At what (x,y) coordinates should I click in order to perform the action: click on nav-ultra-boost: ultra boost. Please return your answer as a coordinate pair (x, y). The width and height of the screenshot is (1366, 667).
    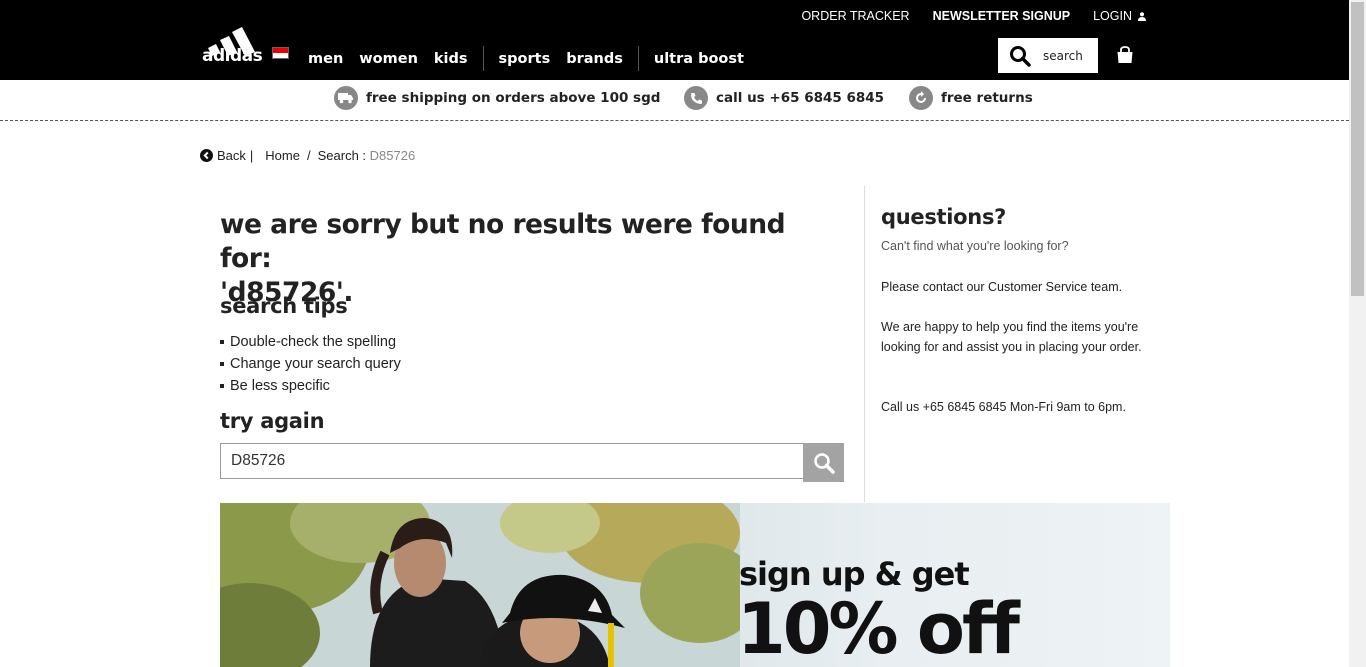
    Looking at the image, I should click on (699, 59).